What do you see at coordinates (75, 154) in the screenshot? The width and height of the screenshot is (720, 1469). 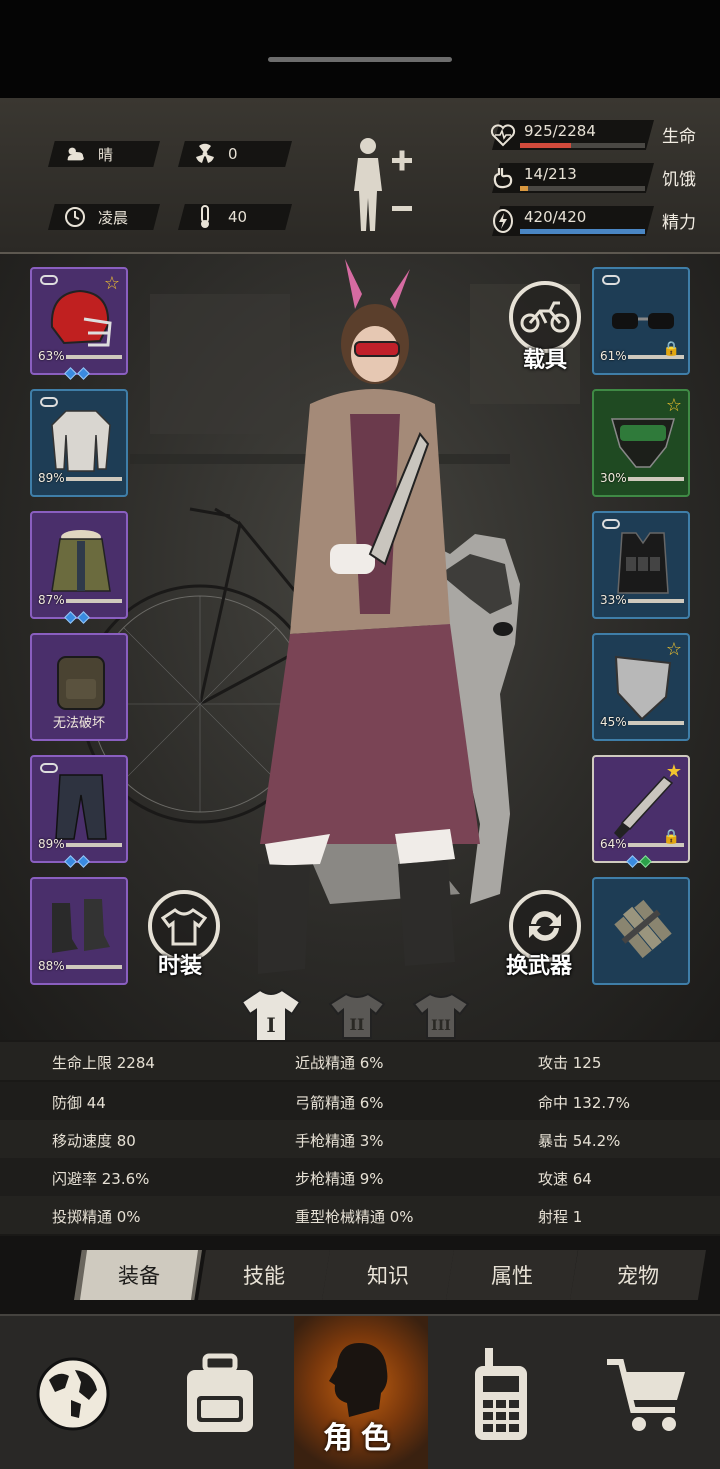 I see `cloud-sun-icon` at bounding box center [75, 154].